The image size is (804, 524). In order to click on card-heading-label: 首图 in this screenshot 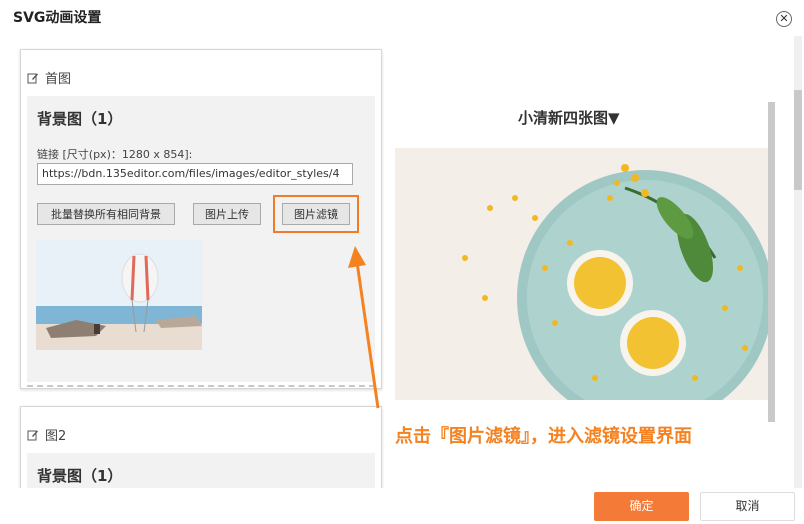, I will do `click(58, 79)`.